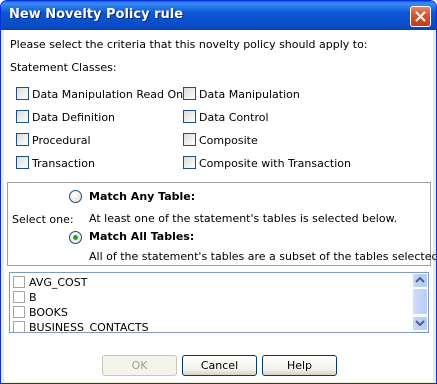  Describe the element at coordinates (234, 117) in the screenshot. I see `checkbox-label: Data Control` at that location.